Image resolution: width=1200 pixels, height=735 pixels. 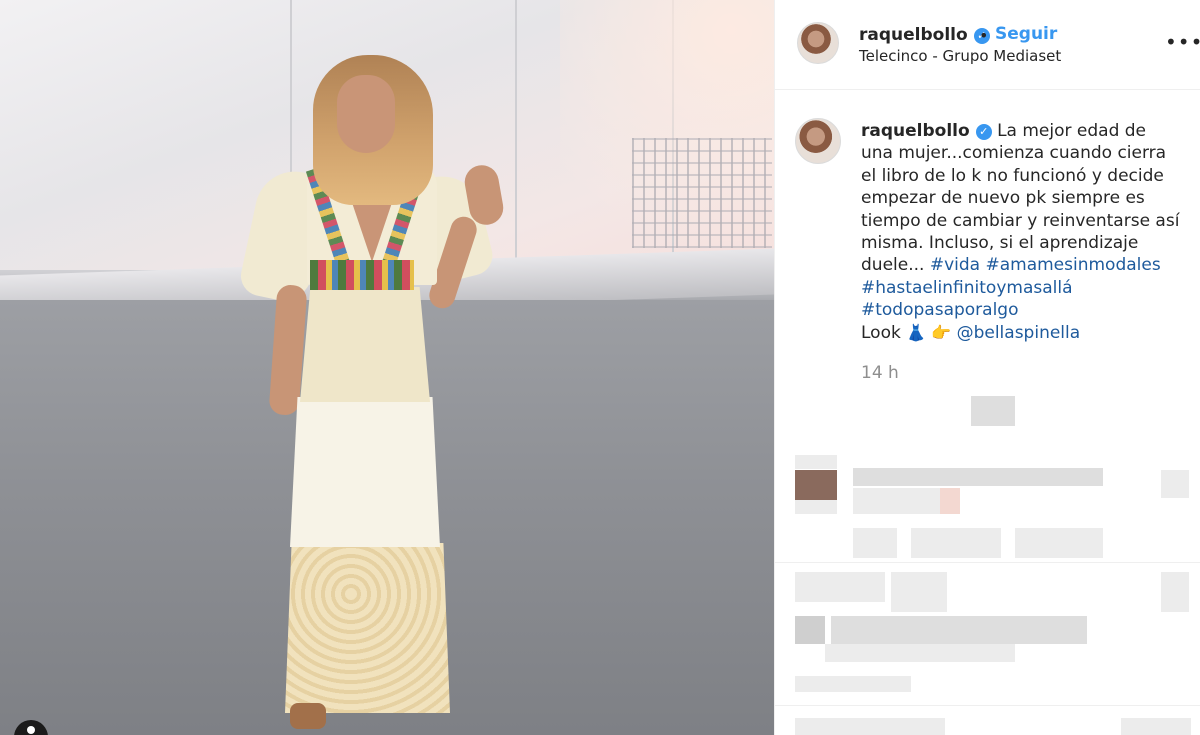 I want to click on verified-badge-icon: ✓, so click(x=983, y=132).